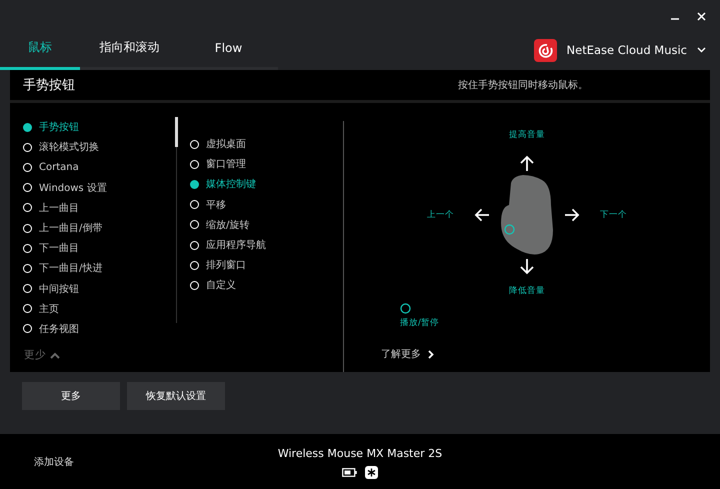 The width and height of the screenshot is (720, 489). What do you see at coordinates (407, 354) in the screenshot?
I see `learn-more-link: 了解更多` at bounding box center [407, 354].